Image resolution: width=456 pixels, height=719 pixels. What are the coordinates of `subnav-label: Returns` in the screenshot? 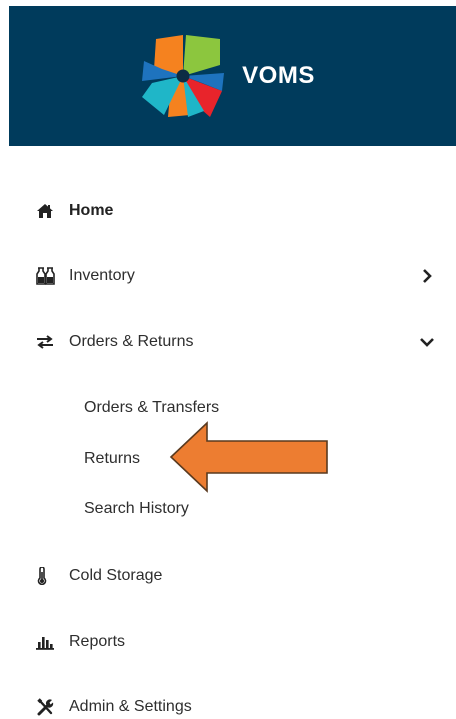 It's located at (112, 458).